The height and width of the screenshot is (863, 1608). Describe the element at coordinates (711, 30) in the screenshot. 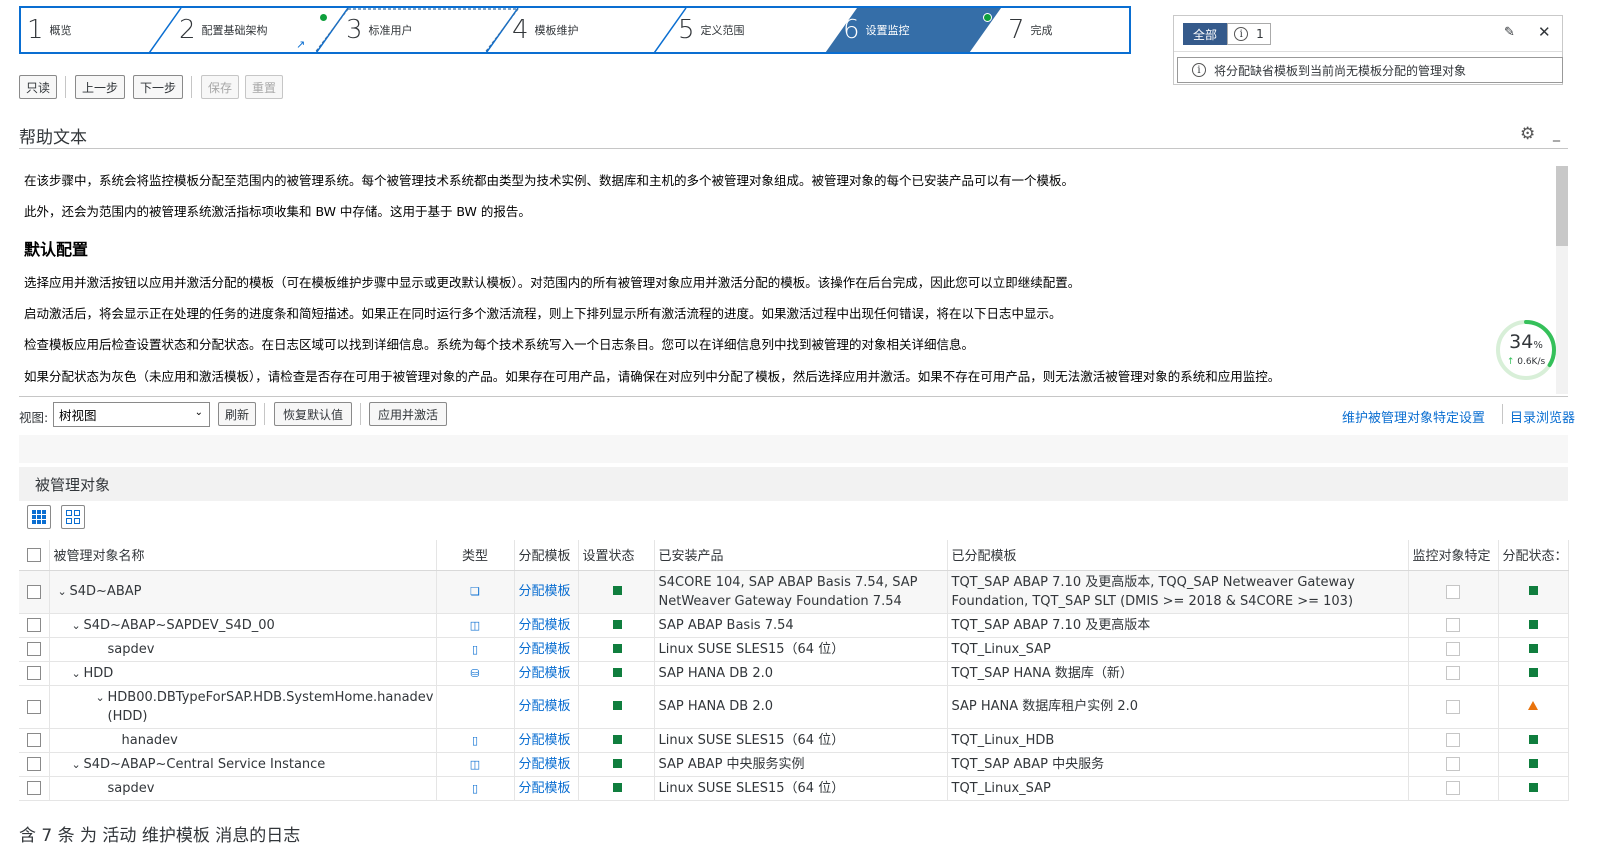

I see `wizard-step-5: 5 定义范围` at that location.